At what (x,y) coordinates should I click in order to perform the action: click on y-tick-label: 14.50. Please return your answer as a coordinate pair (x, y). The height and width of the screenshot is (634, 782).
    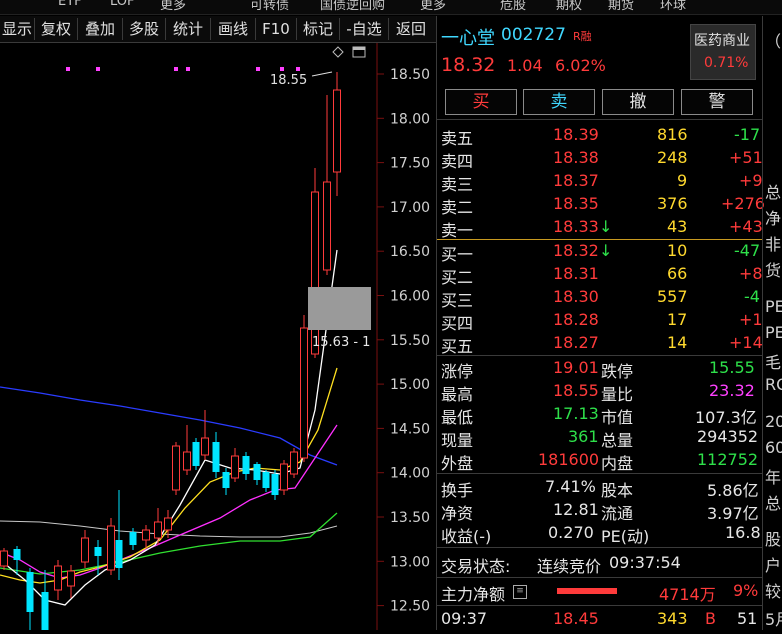
    Looking at the image, I should click on (410, 429).